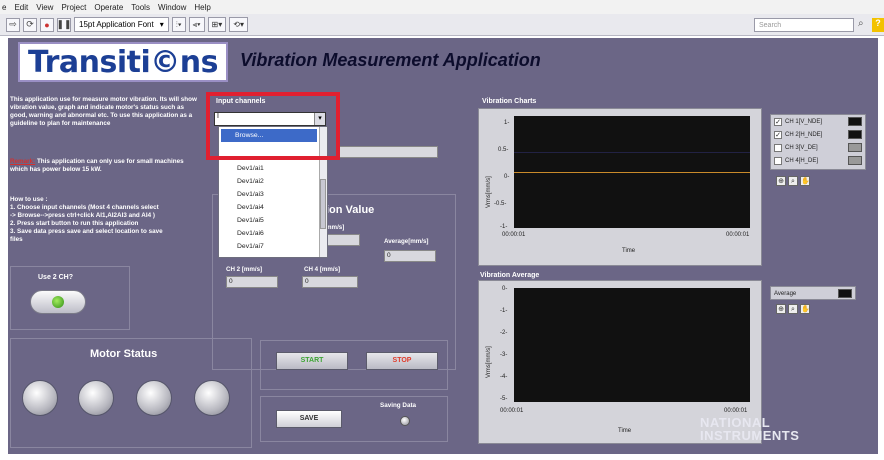 The width and height of the screenshot is (884, 460). I want to click on ch4-value-field: 0, so click(330, 282).